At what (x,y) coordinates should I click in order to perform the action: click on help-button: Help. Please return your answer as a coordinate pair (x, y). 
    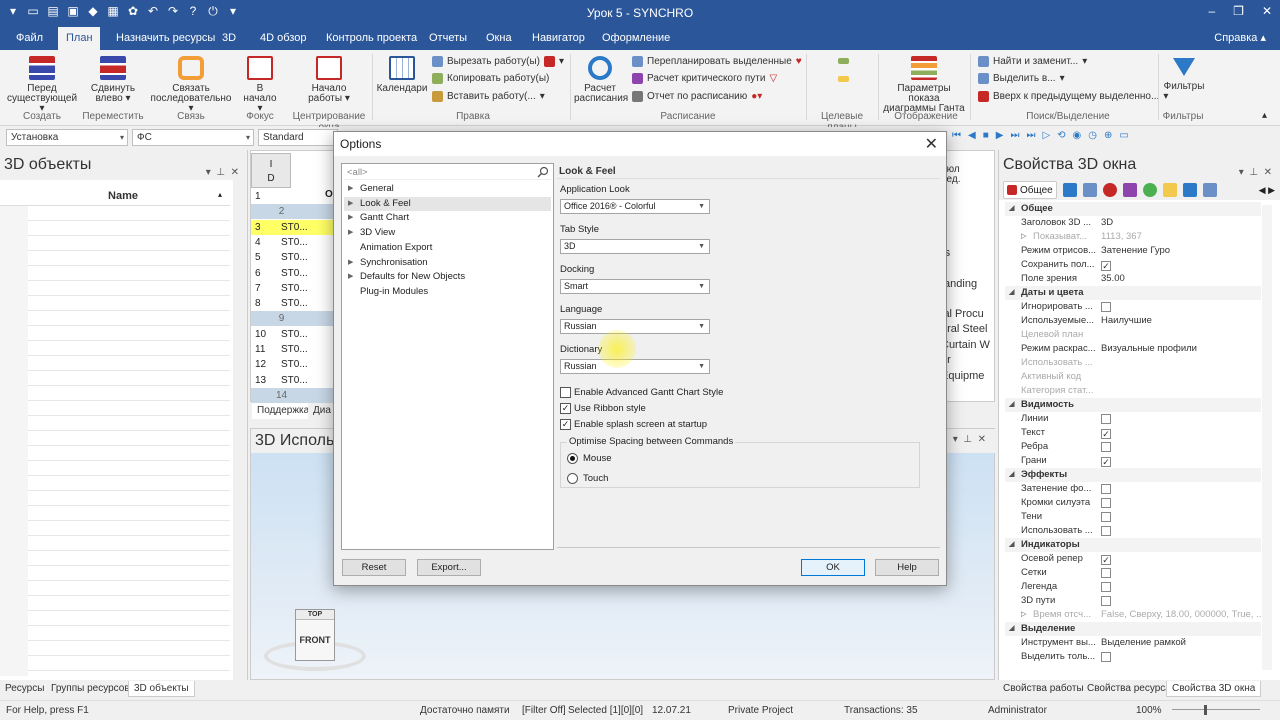
    Looking at the image, I should click on (907, 567).